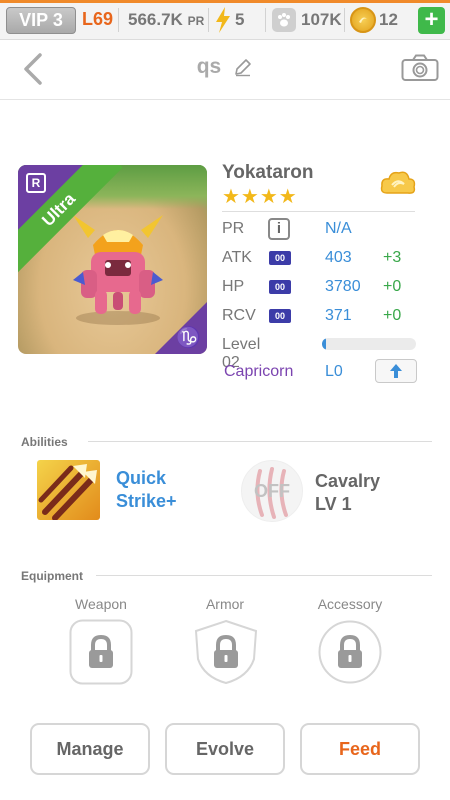  Describe the element at coordinates (209, 66) in the screenshot. I see `nickname-text: qs` at that location.